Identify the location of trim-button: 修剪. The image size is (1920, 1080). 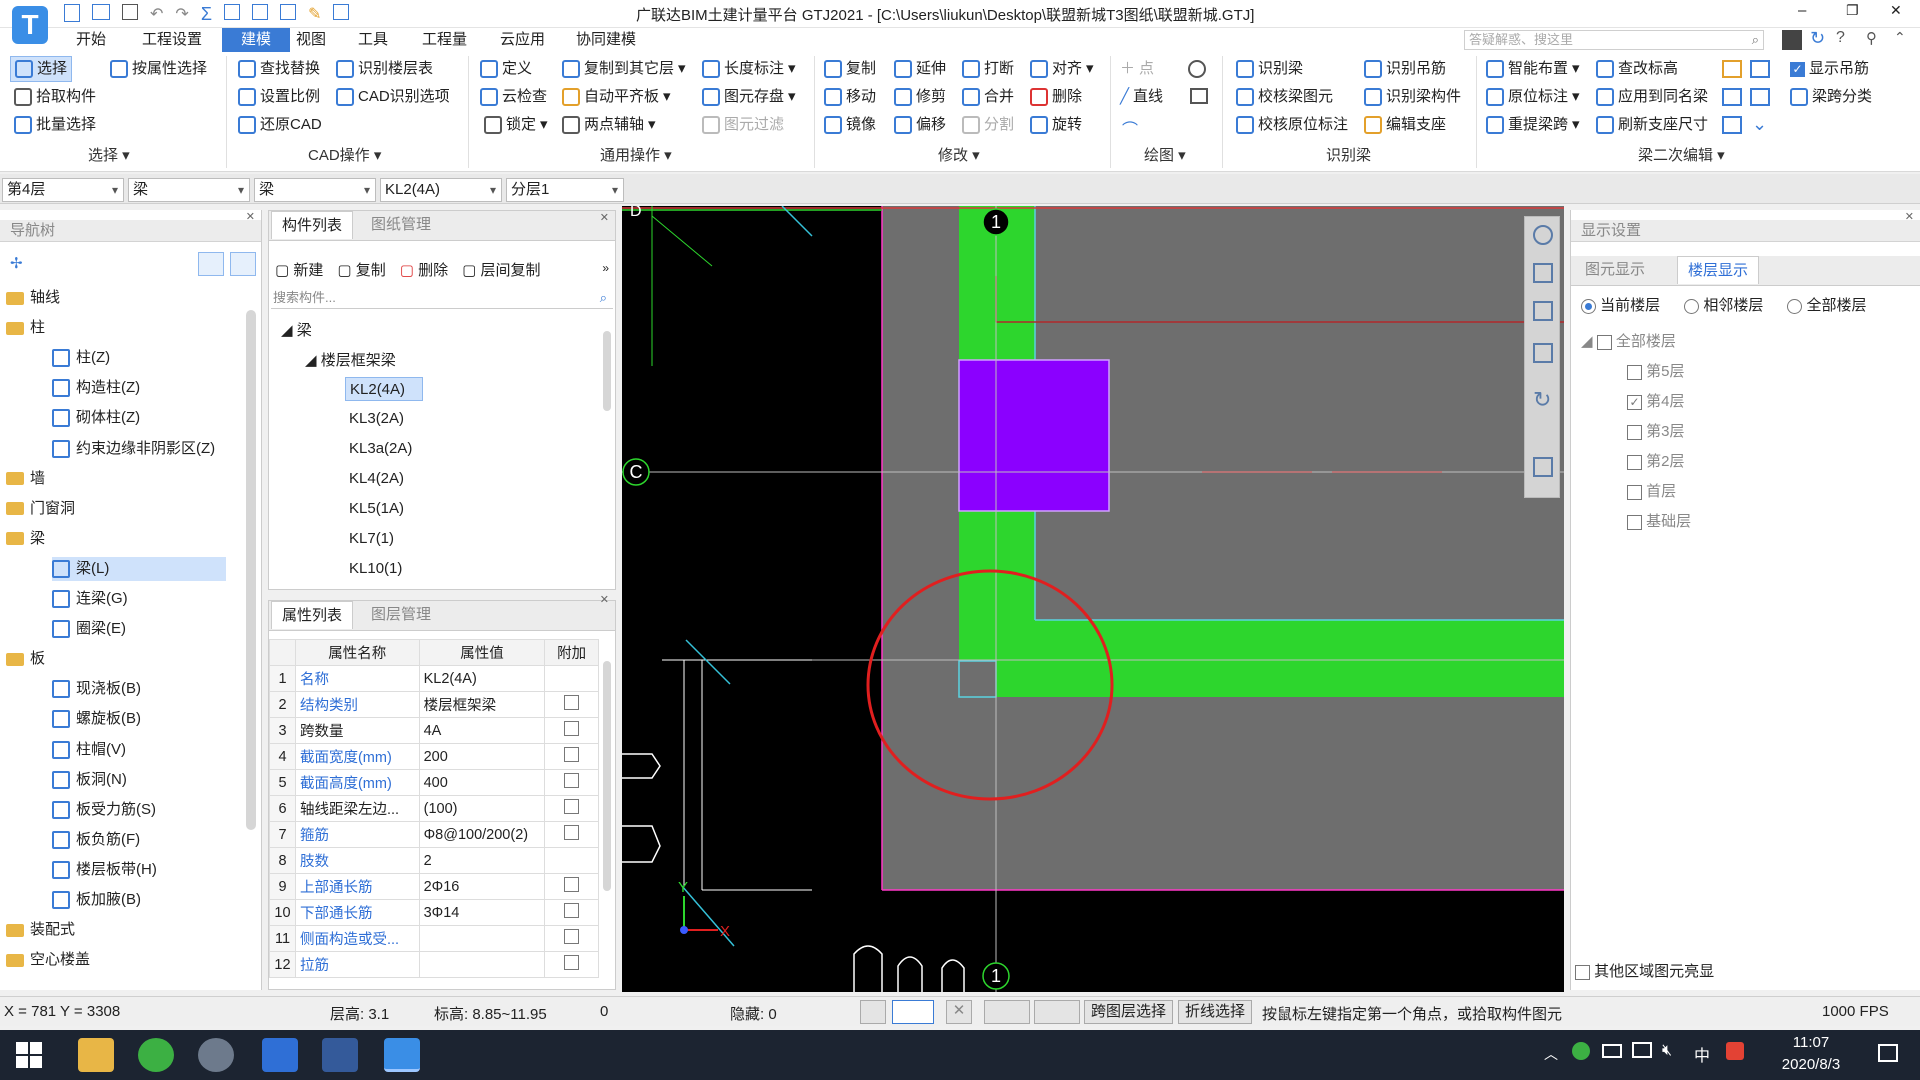
(920, 97).